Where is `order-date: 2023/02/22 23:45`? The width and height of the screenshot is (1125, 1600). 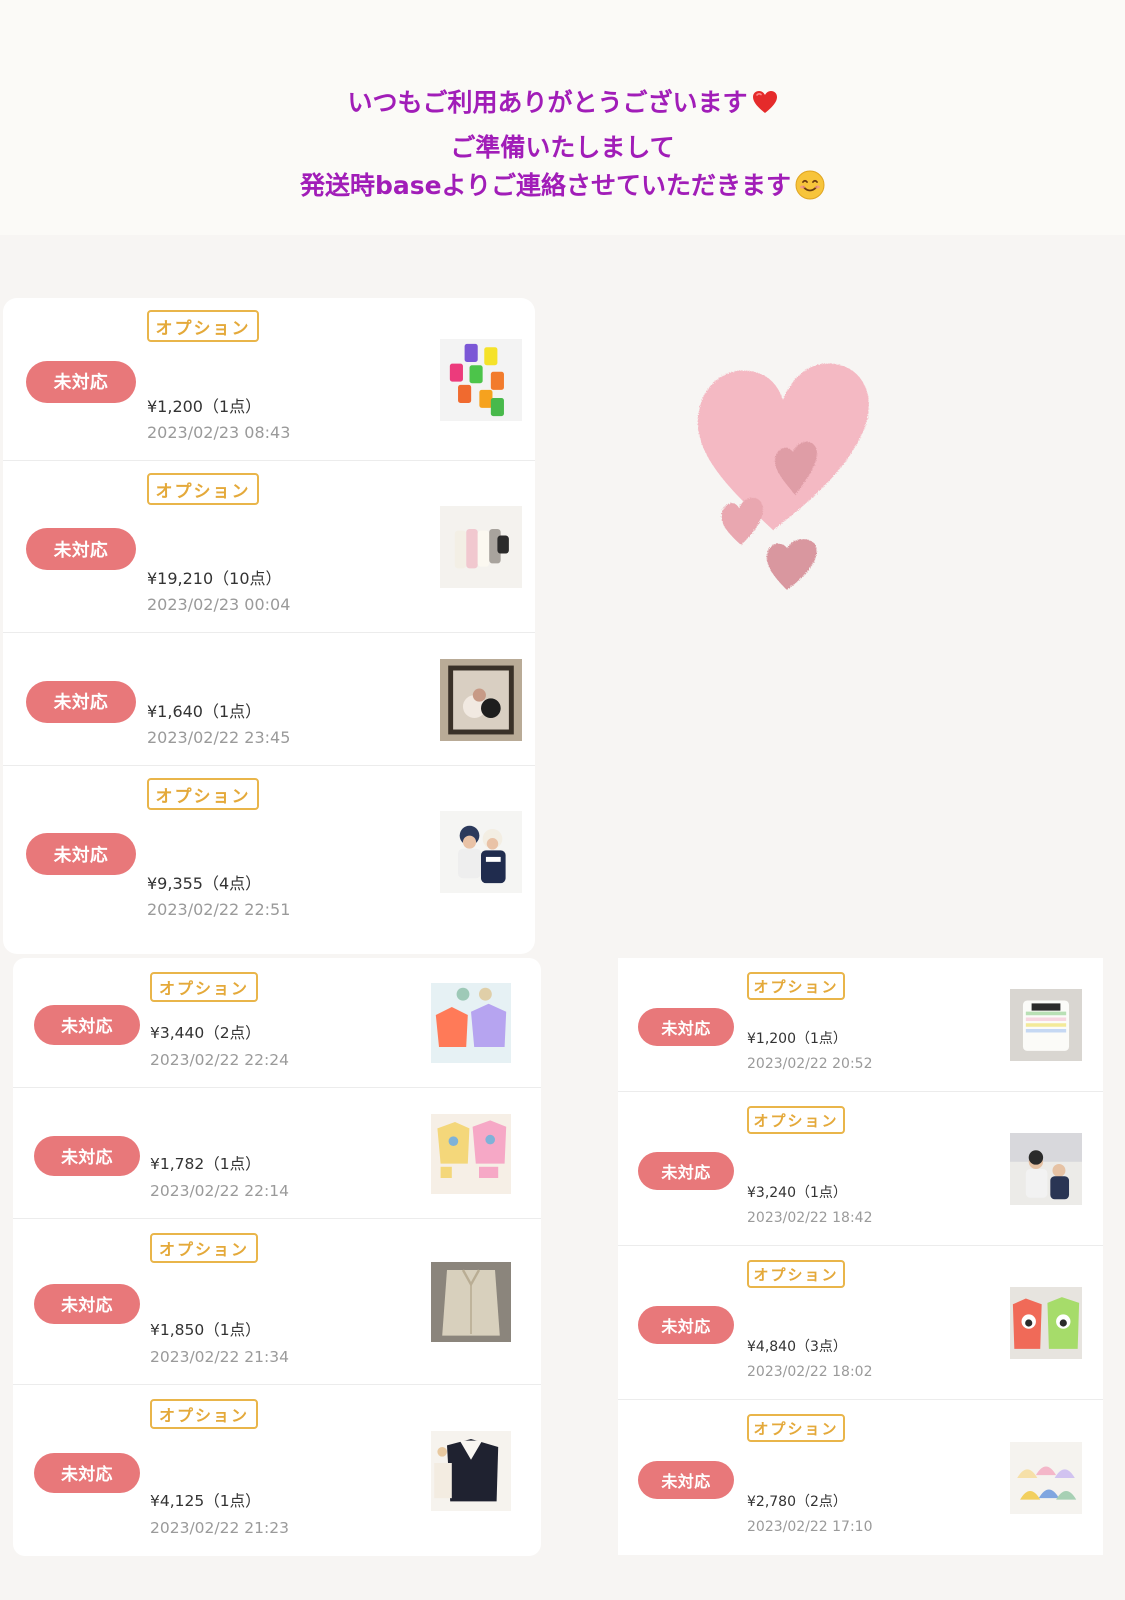 order-date: 2023/02/22 23:45 is located at coordinates (219, 737).